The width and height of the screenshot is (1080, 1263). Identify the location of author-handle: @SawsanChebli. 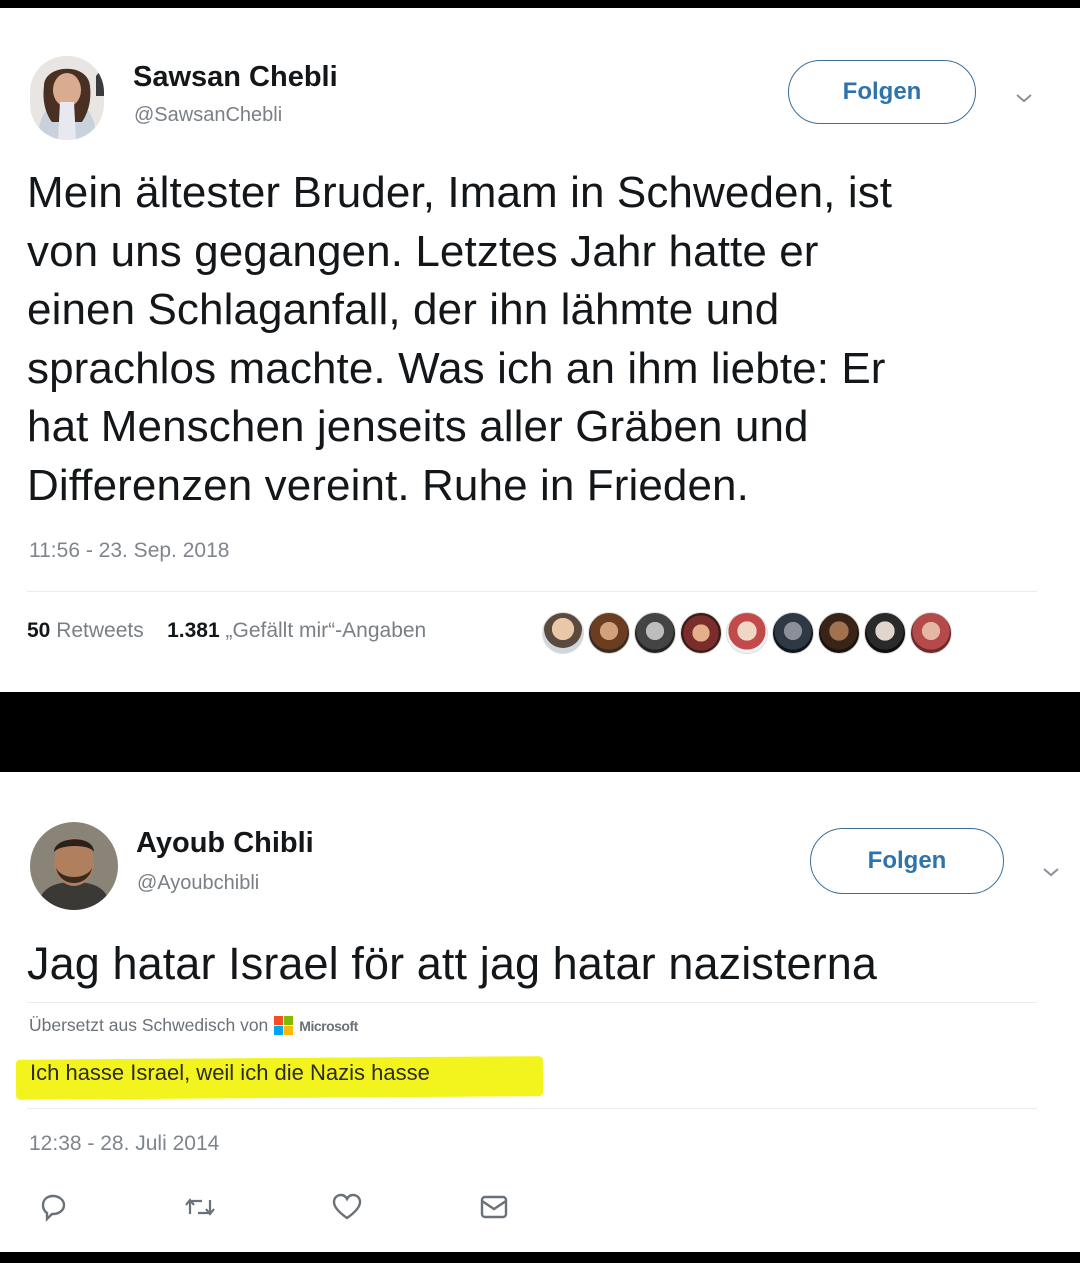
(208, 115).